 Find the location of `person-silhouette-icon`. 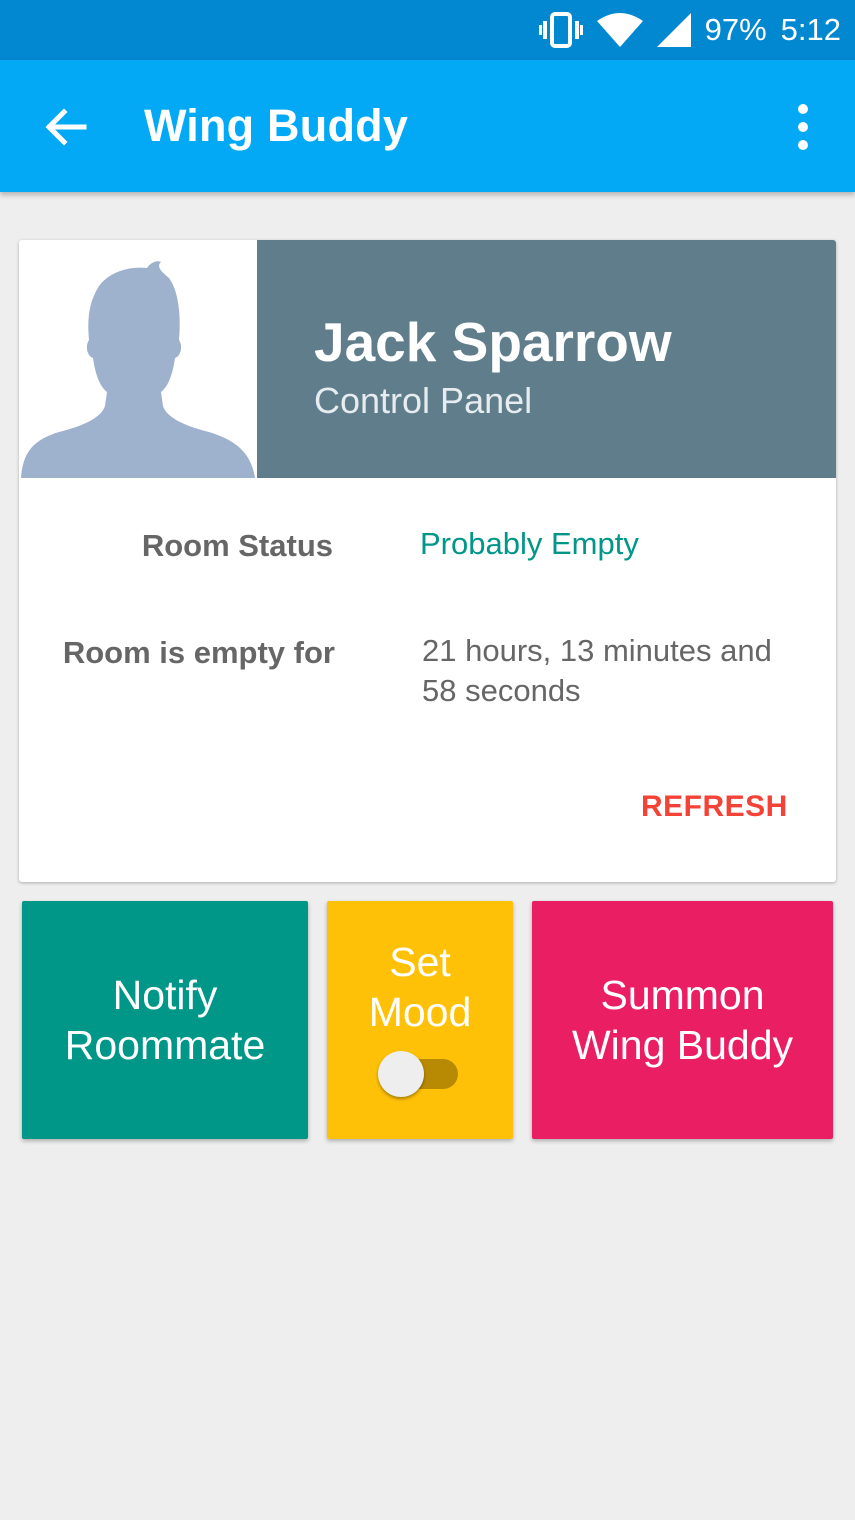

person-silhouette-icon is located at coordinates (138, 369).